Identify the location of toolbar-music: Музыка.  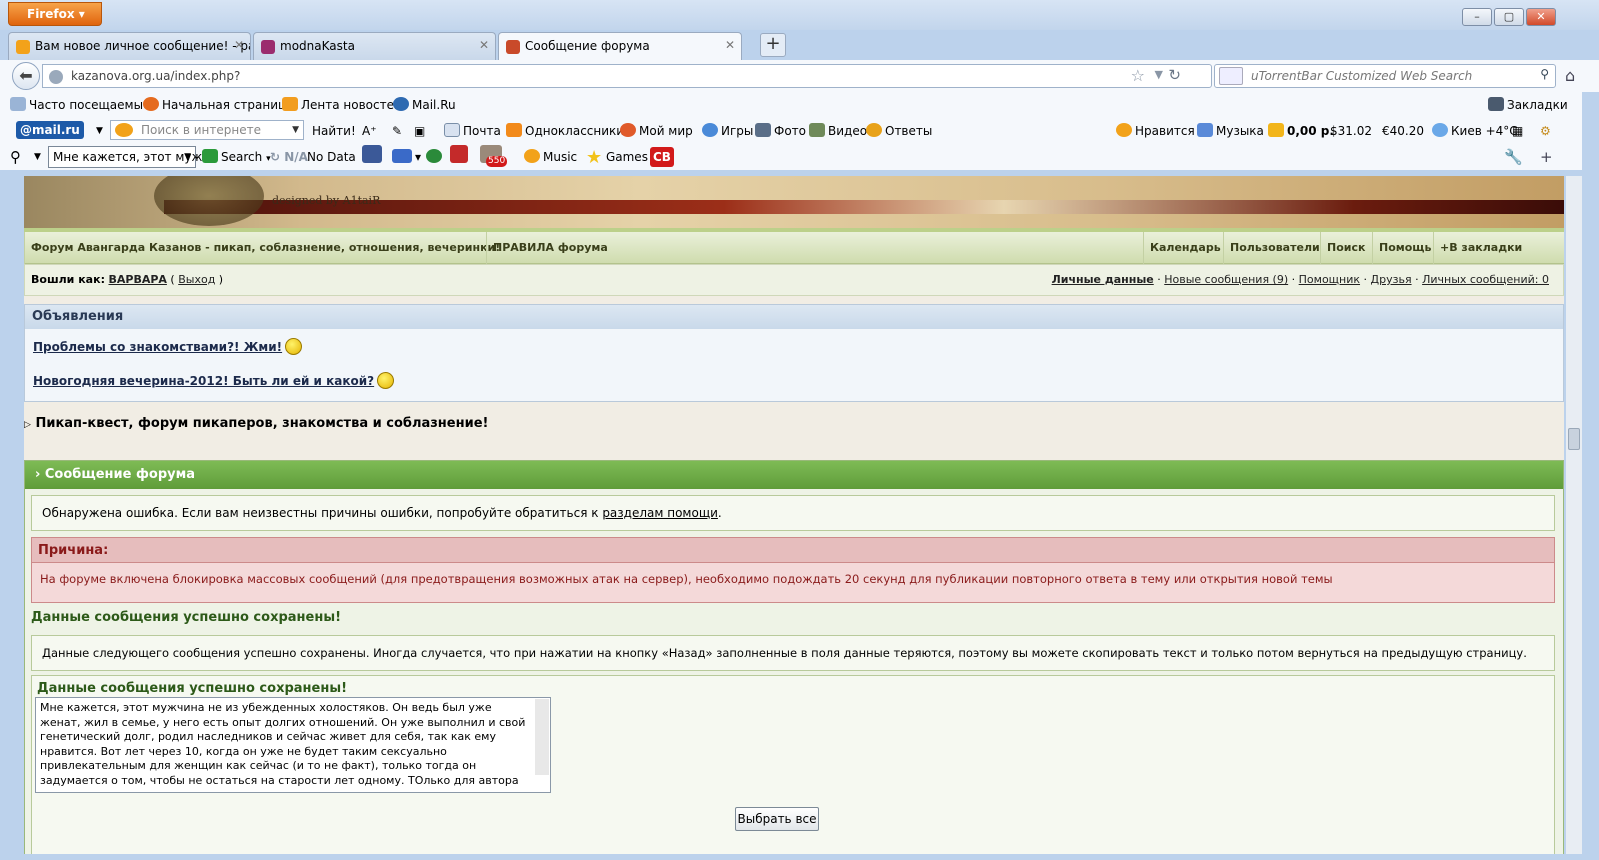
(1230, 131).